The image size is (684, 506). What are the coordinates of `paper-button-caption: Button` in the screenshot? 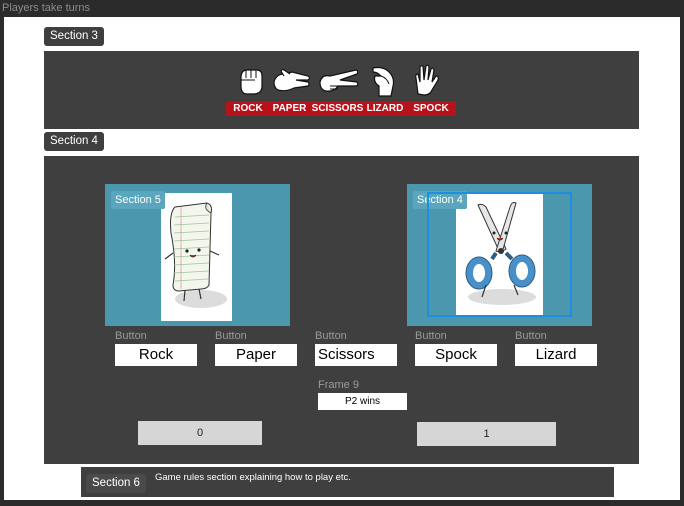 It's located at (231, 336).